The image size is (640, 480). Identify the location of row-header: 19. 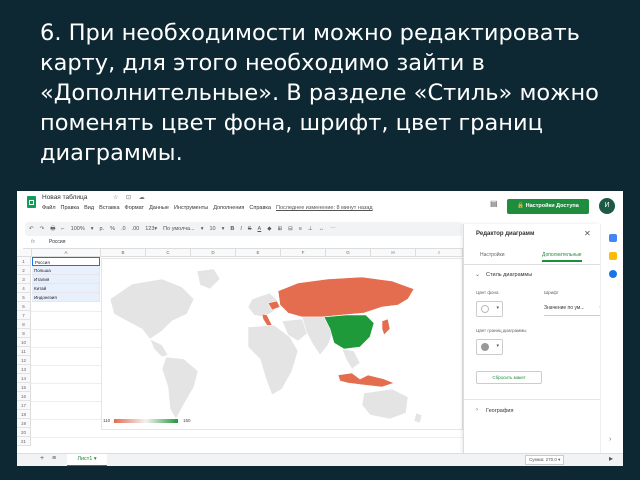
(24, 423).